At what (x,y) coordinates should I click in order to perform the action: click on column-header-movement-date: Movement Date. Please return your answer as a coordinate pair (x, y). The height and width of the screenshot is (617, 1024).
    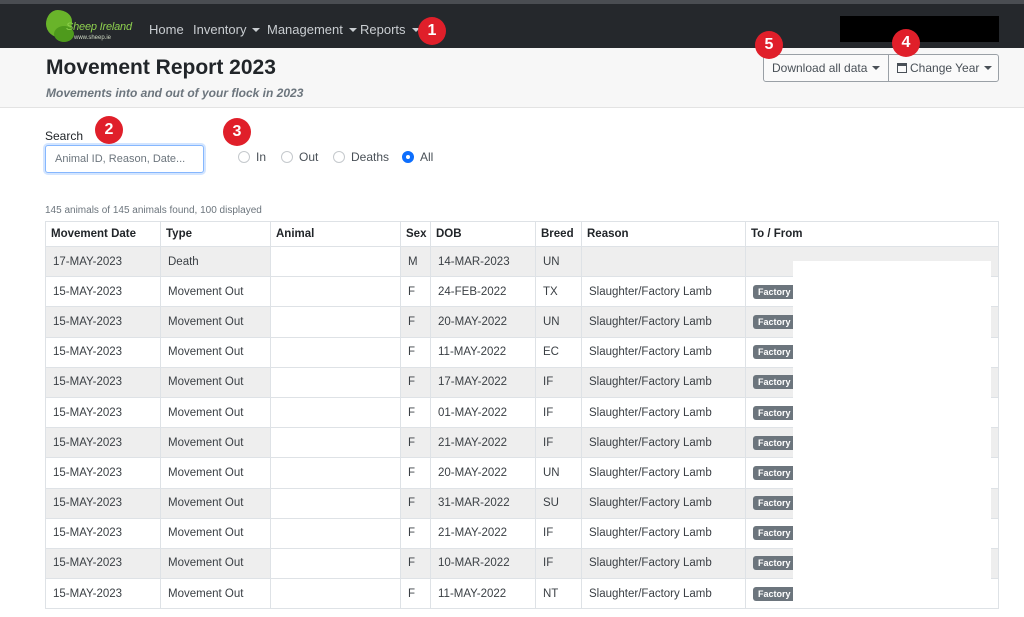
    Looking at the image, I should click on (103, 234).